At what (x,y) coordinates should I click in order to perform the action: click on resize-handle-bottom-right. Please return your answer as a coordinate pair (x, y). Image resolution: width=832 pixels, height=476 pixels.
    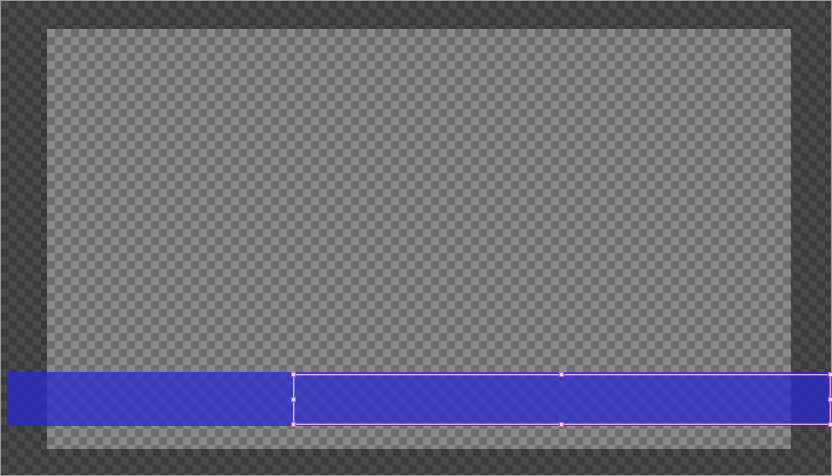
    Looking at the image, I should click on (830, 424).